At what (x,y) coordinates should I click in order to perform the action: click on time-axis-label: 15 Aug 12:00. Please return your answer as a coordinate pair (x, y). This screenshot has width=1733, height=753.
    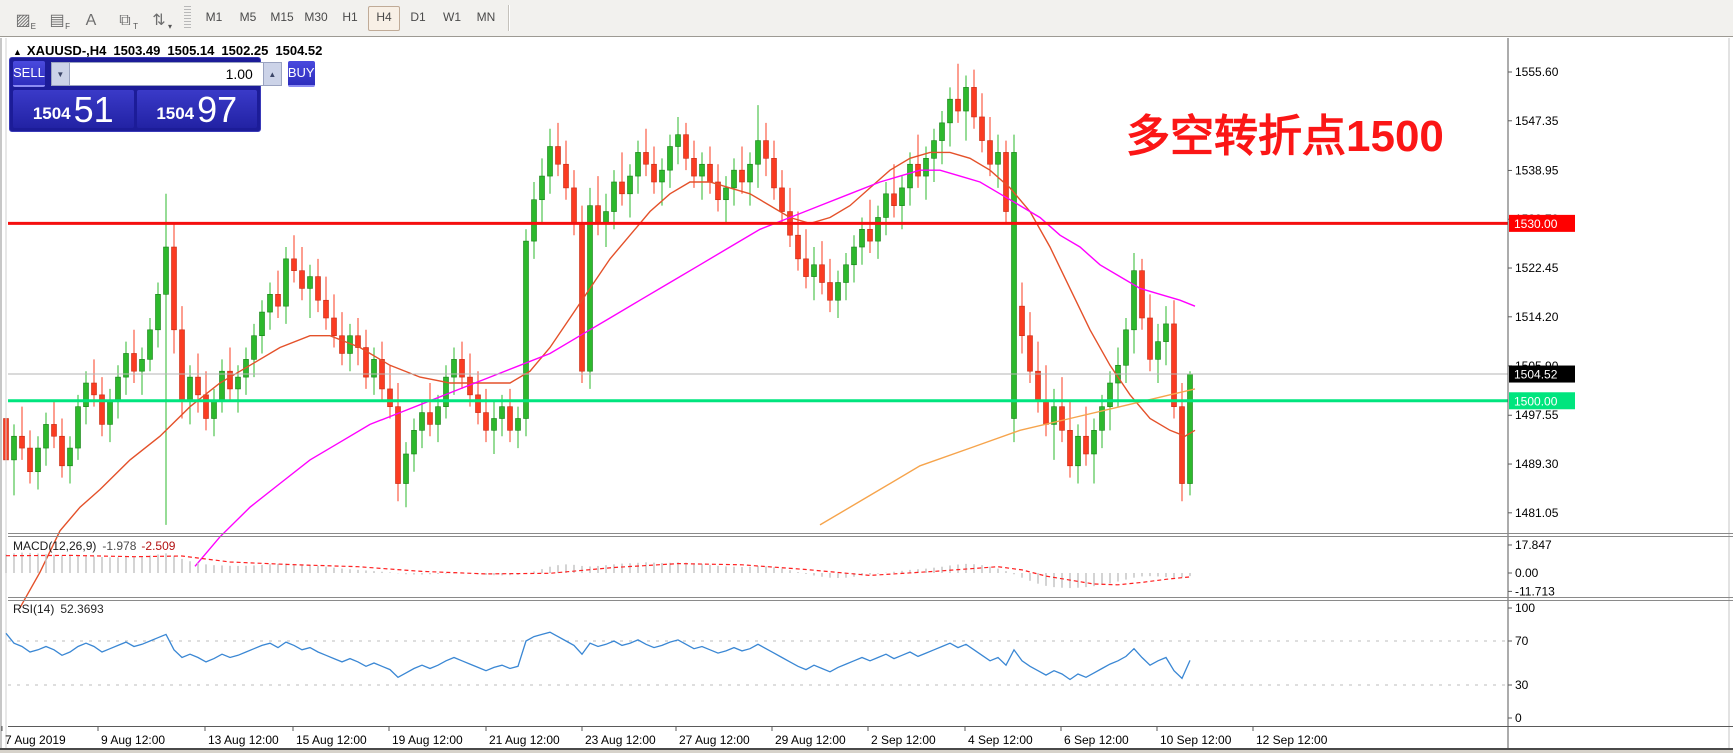
    Looking at the image, I should click on (331, 740).